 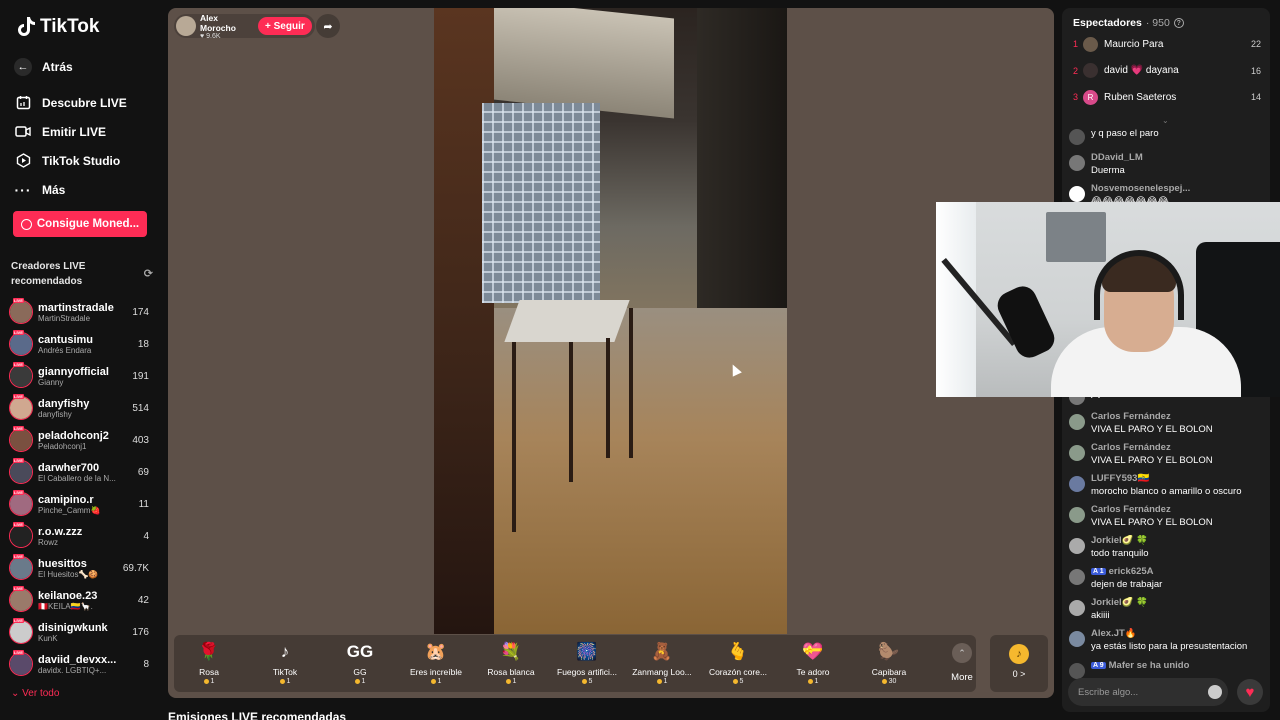 I want to click on viewer-name: david 💗 dayana, so click(x=1141, y=70).